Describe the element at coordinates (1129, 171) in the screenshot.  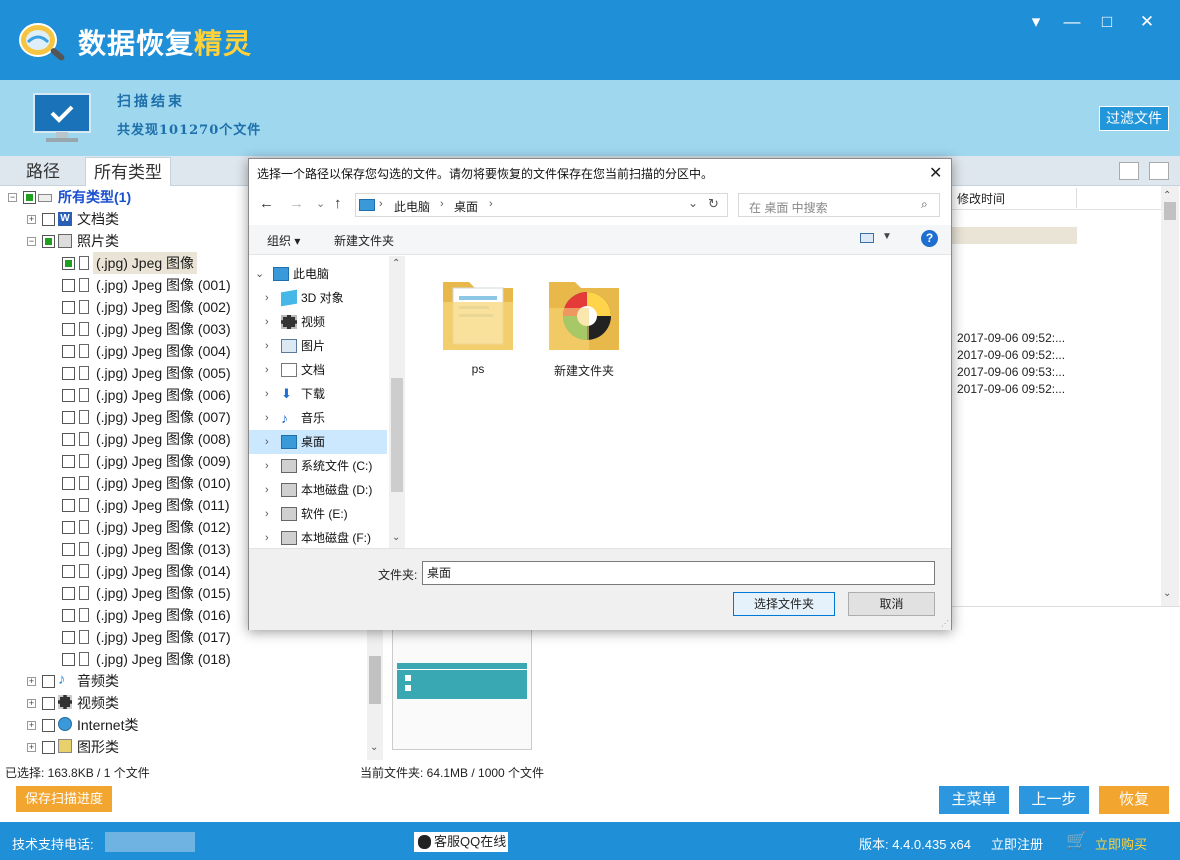
I see `grid-view-icon` at that location.